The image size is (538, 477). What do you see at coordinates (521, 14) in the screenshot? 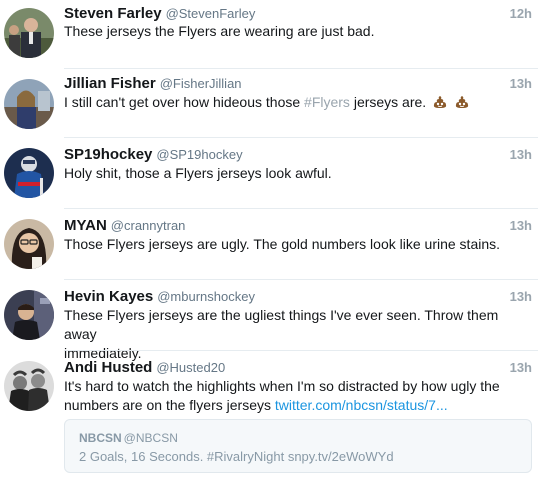
I see `timestamp: 12h` at bounding box center [521, 14].